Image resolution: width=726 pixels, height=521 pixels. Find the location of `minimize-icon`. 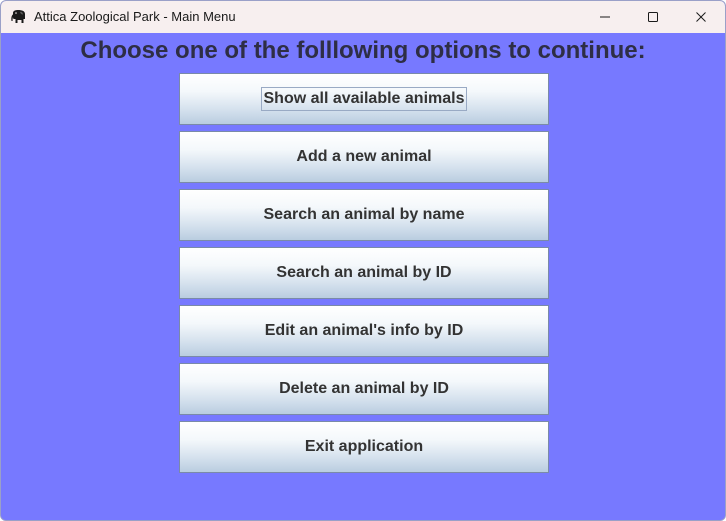

minimize-icon is located at coordinates (605, 17).